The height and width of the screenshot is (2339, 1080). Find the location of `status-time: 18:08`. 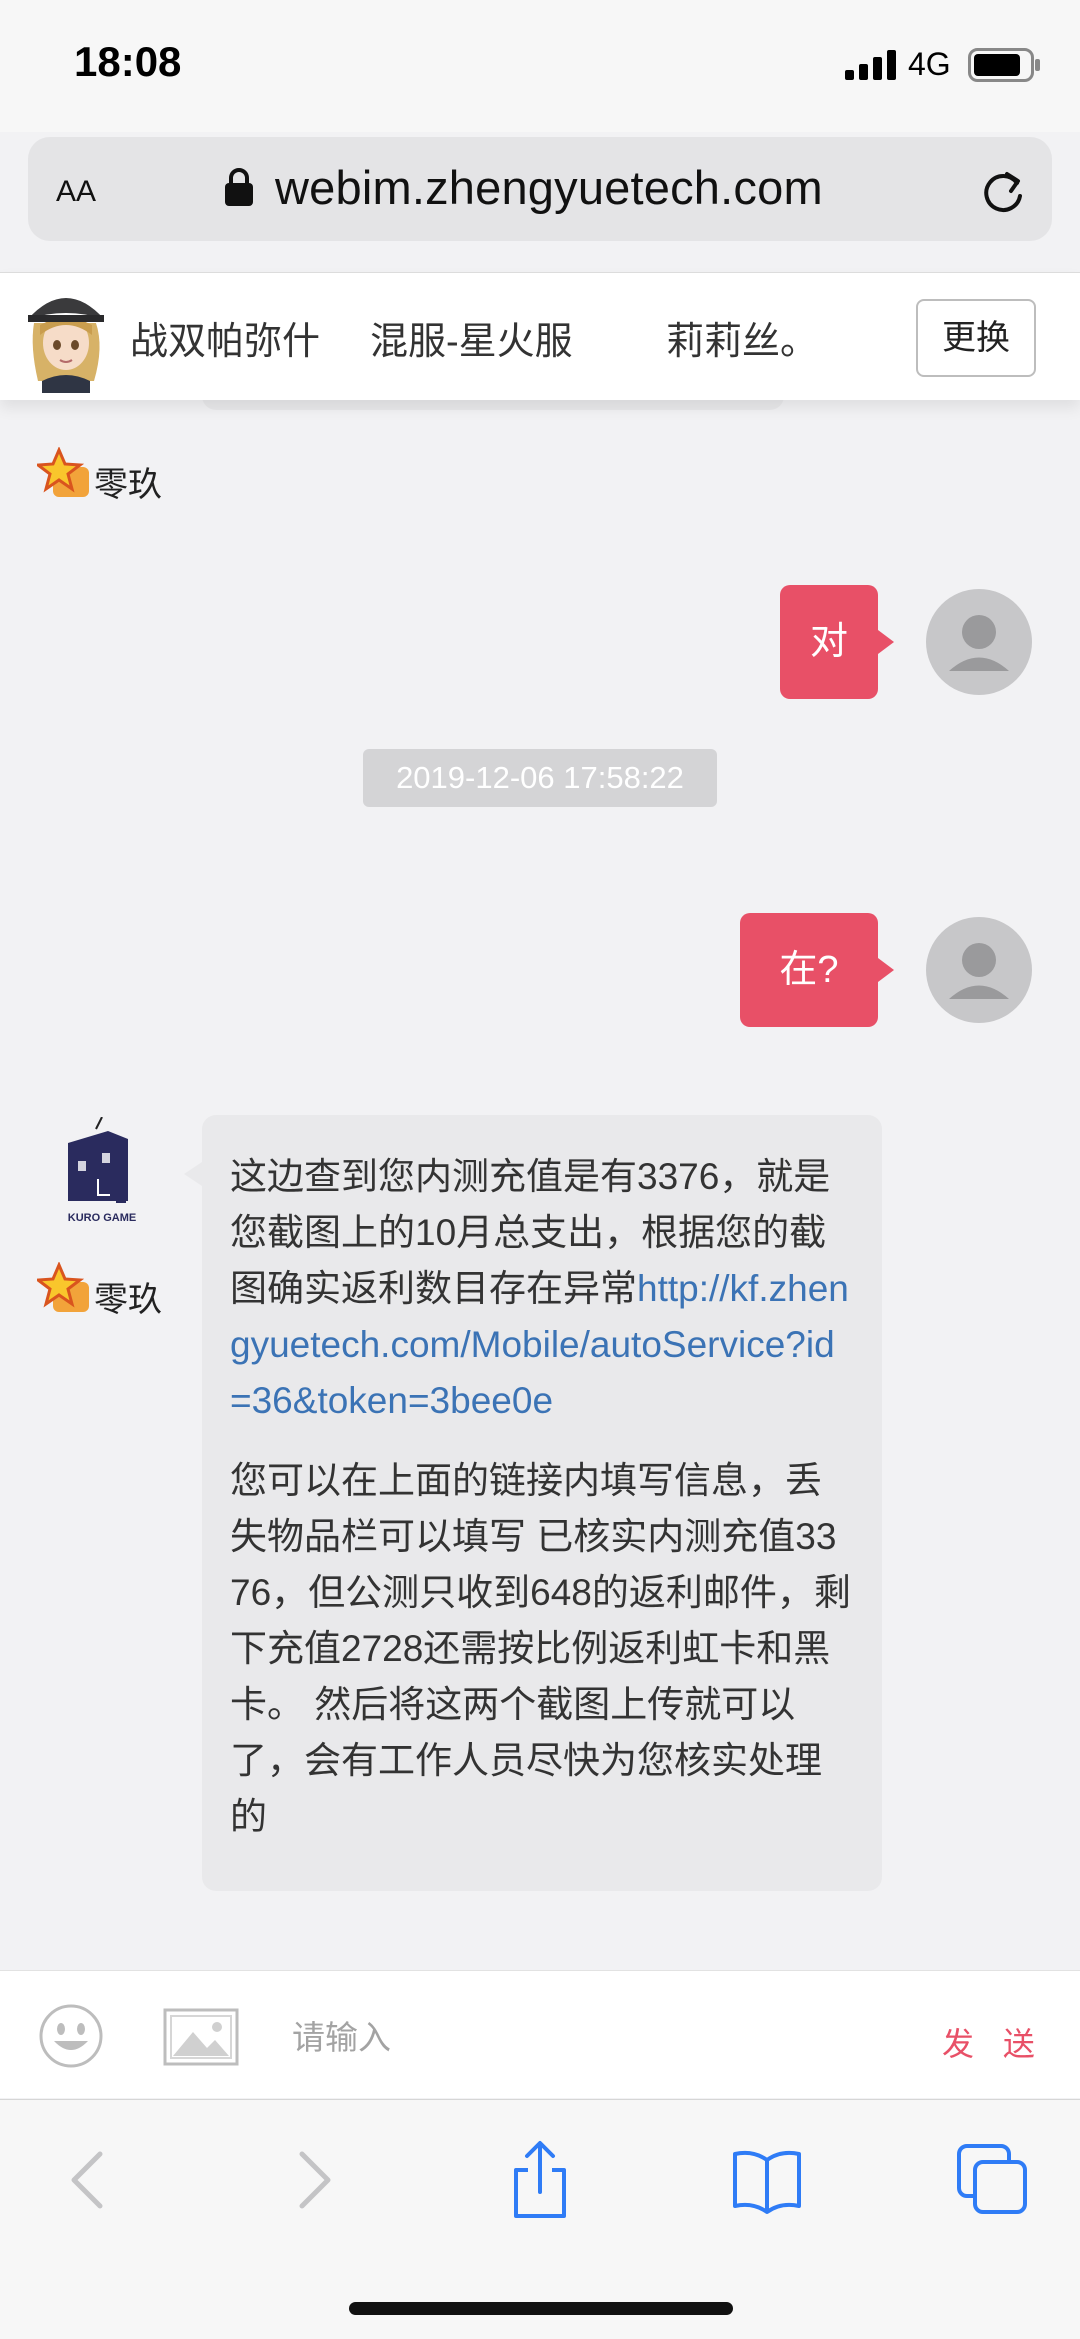

status-time: 18:08 is located at coordinates (128, 61).